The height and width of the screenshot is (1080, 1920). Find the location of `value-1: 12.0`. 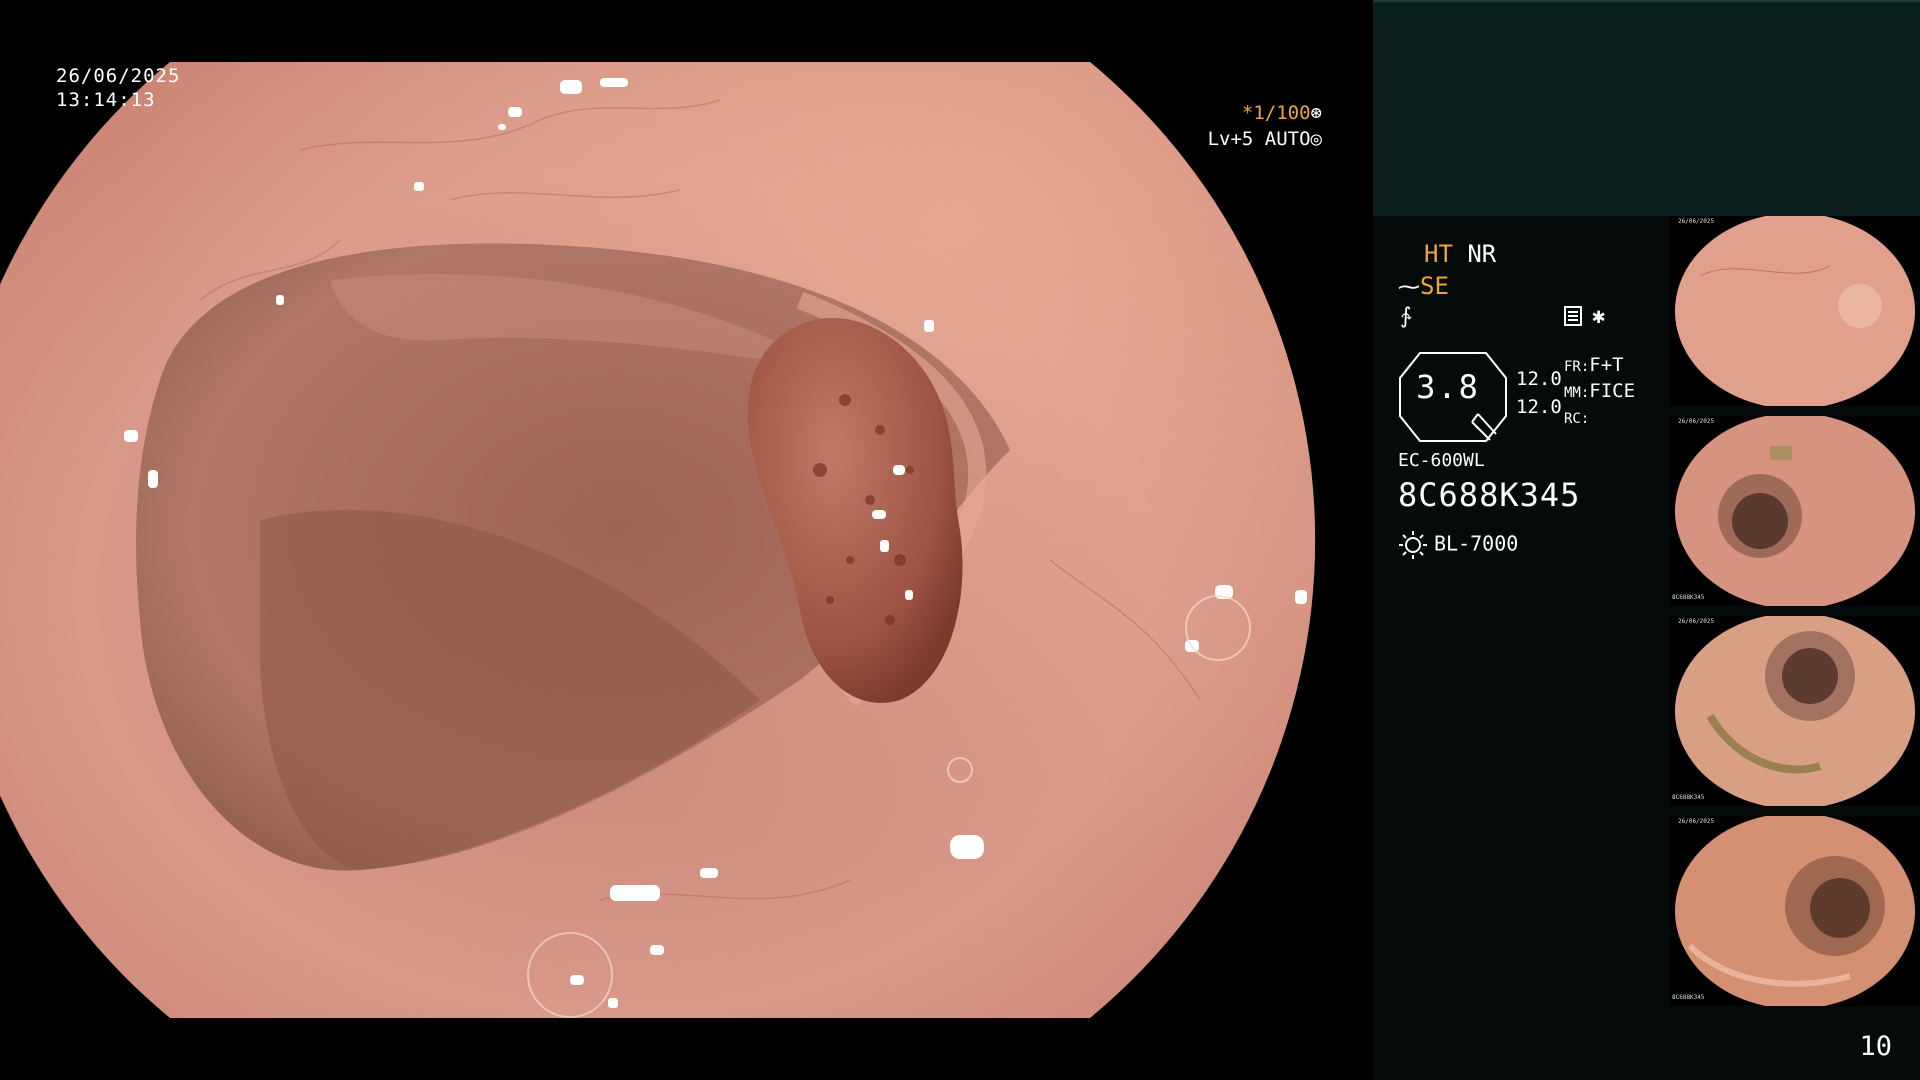

value-1: 12.0 is located at coordinates (1539, 379).